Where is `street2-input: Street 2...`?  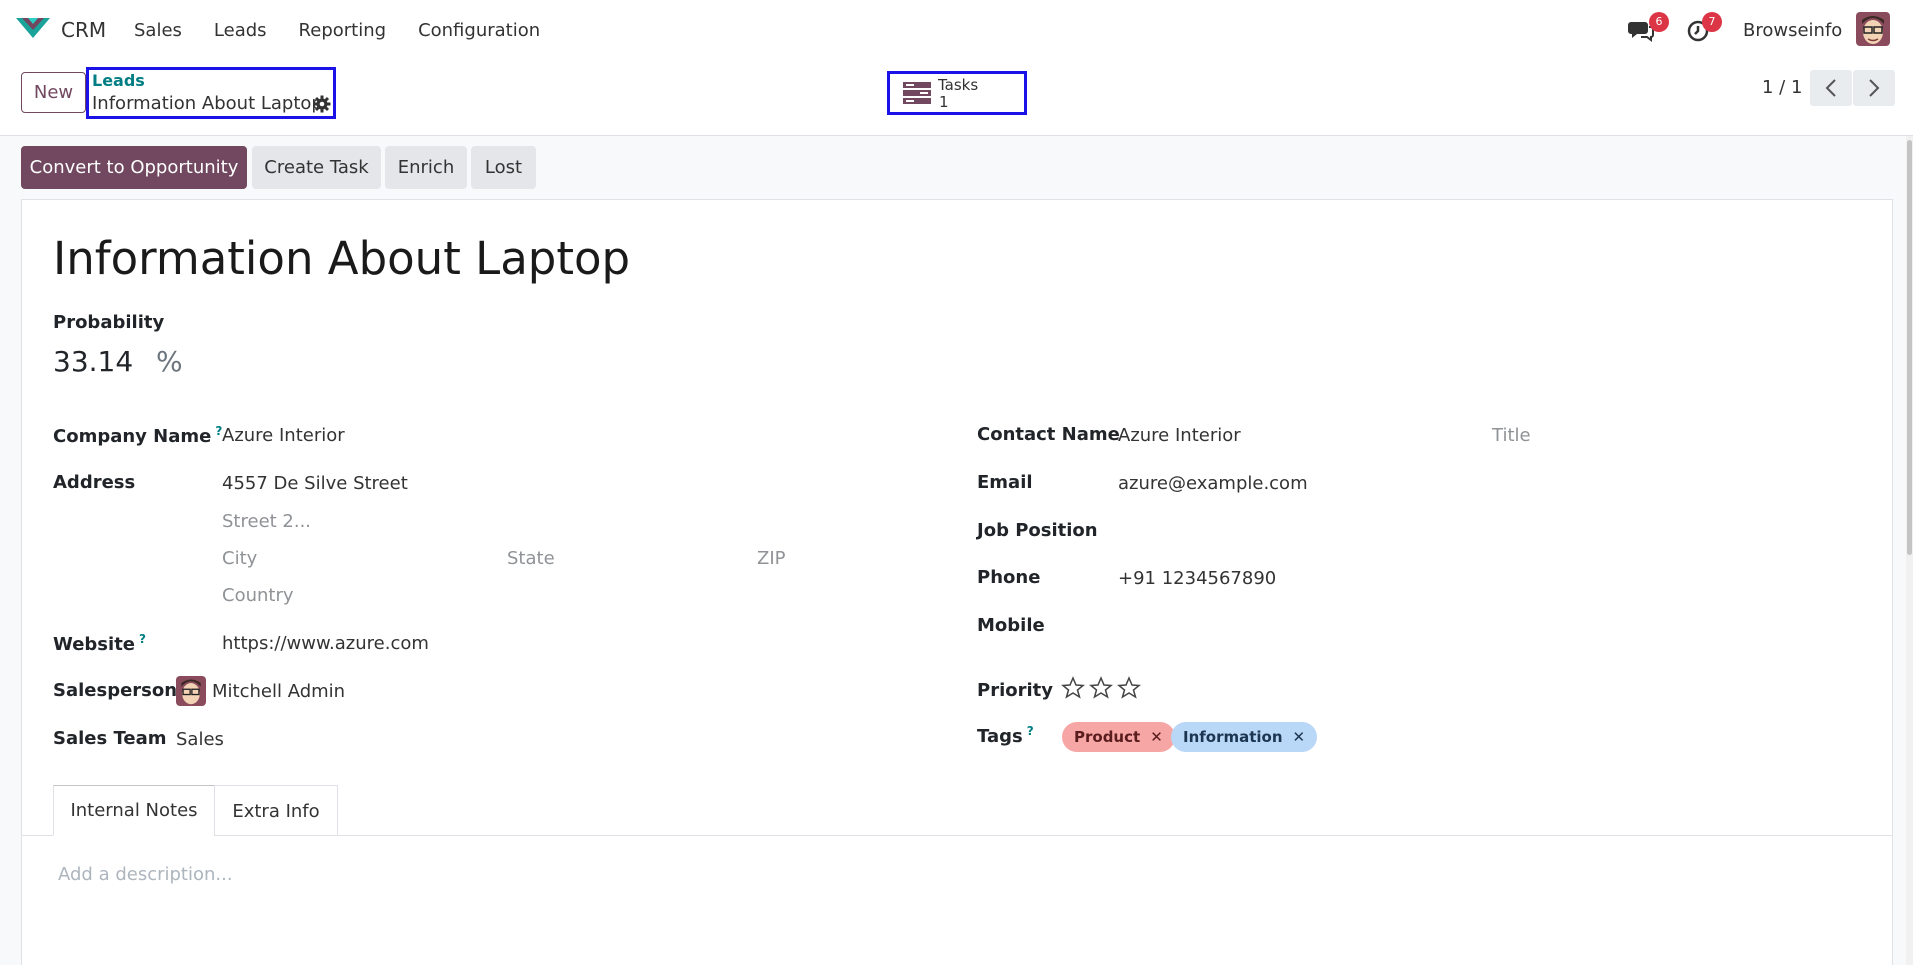 street2-input: Street 2... is located at coordinates (266, 521).